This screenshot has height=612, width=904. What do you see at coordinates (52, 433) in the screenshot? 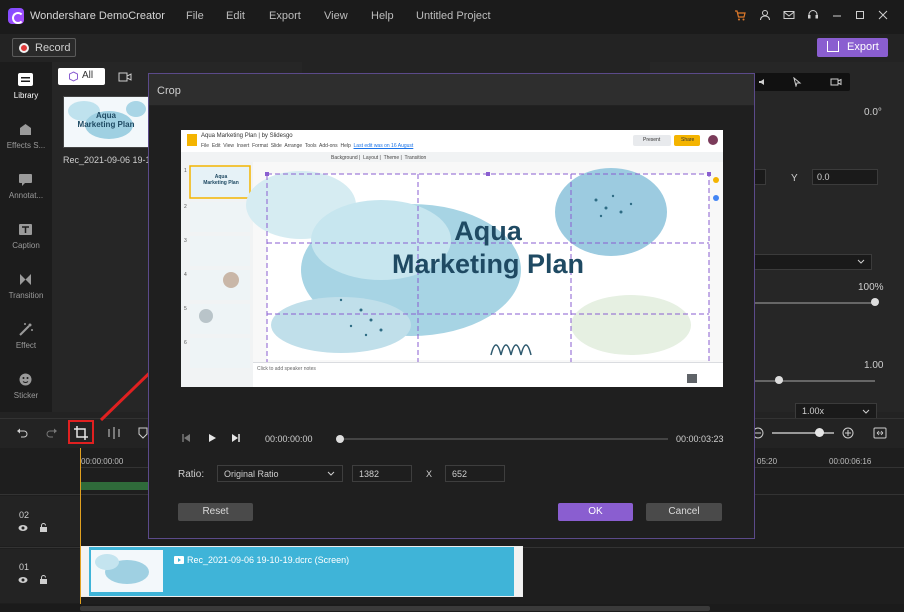
I see `redo-icon` at bounding box center [52, 433].